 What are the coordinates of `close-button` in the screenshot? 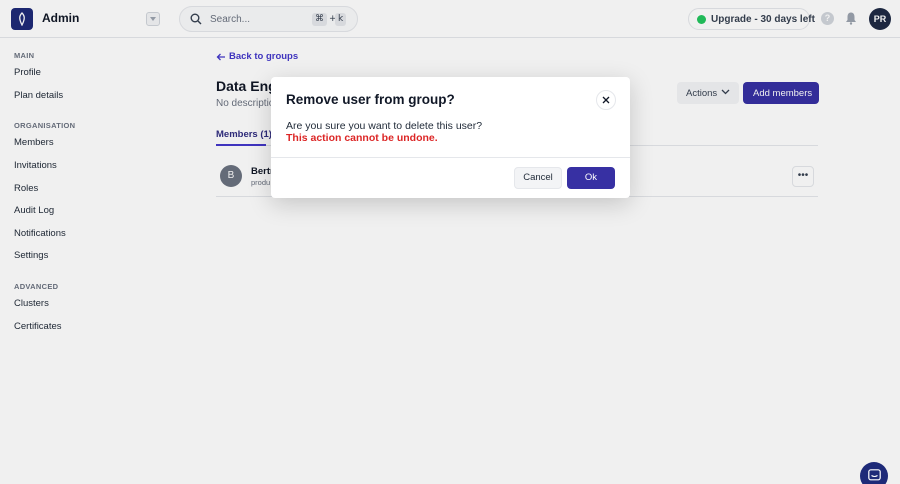 It's located at (606, 100).